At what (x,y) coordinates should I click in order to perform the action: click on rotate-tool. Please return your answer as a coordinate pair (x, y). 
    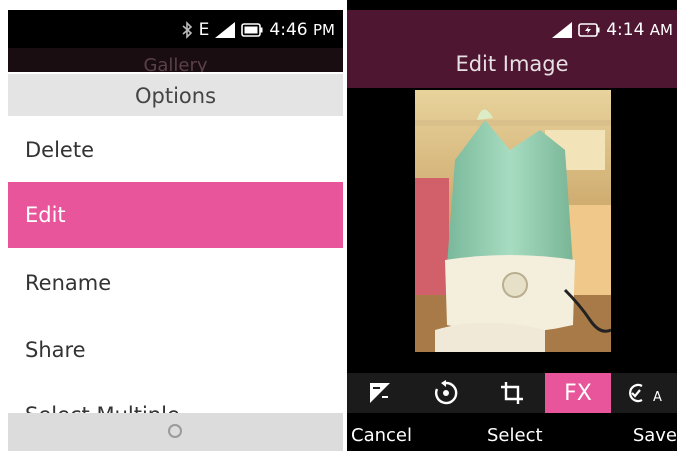
    Looking at the image, I should click on (446, 393).